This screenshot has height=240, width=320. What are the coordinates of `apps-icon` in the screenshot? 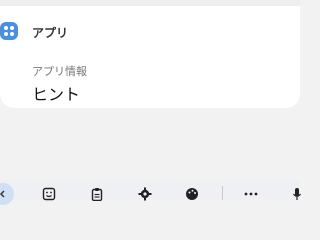 It's located at (9, 31).